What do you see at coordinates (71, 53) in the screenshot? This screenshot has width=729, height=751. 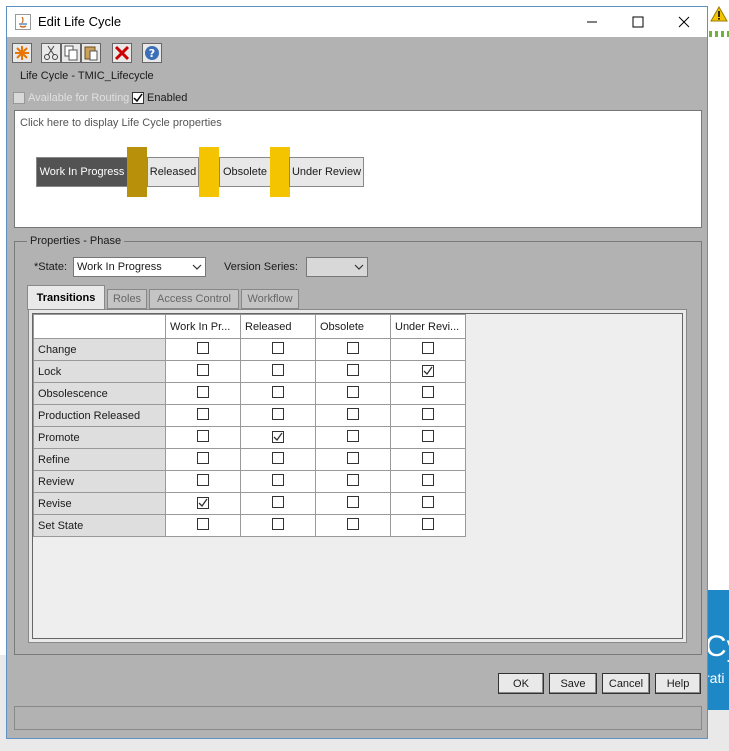 I see `copy-button` at bounding box center [71, 53].